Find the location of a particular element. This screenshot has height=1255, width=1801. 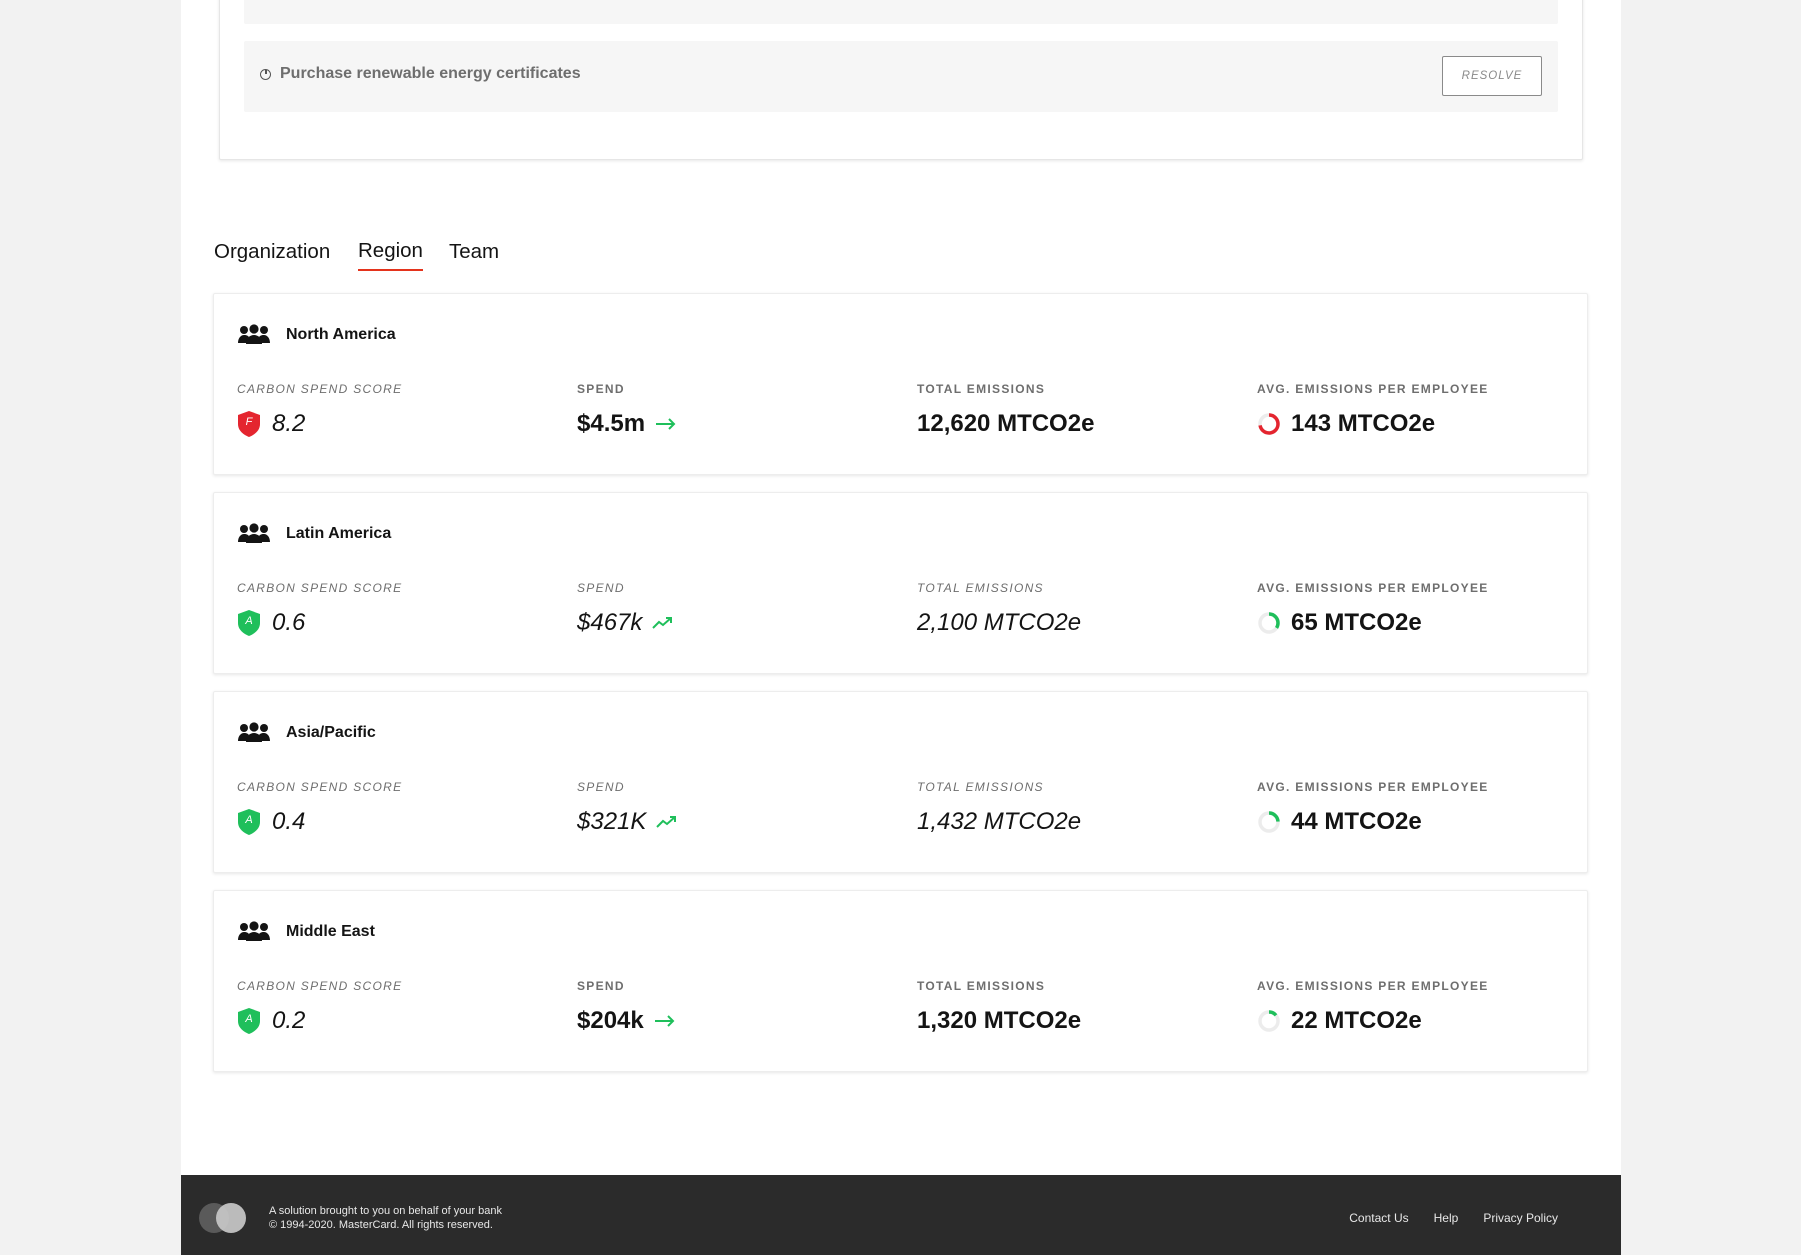

spend-metric: SPEND $4.5m is located at coordinates (737, 409).